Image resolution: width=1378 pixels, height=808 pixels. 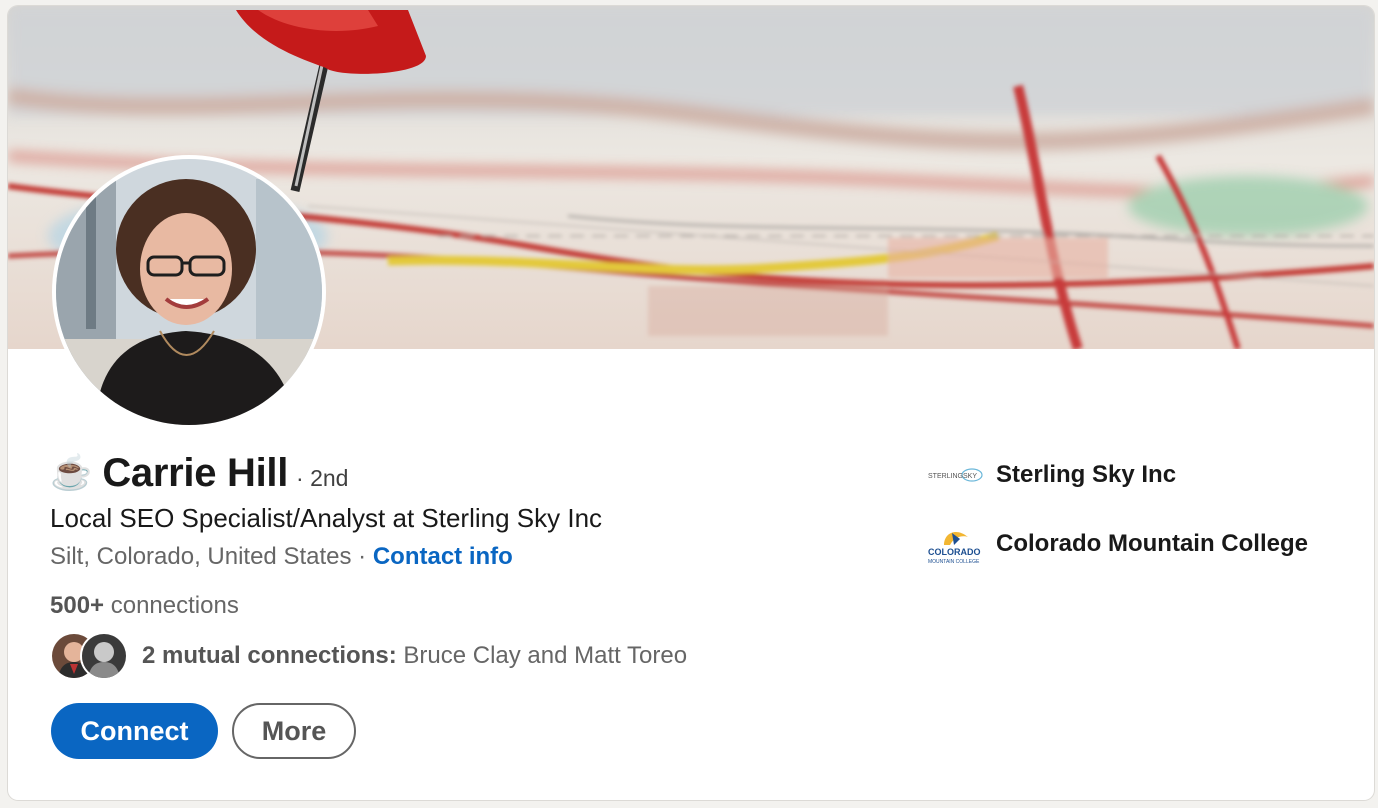 What do you see at coordinates (104, 656) in the screenshot?
I see `mutual-avatar-matt-toreo` at bounding box center [104, 656].